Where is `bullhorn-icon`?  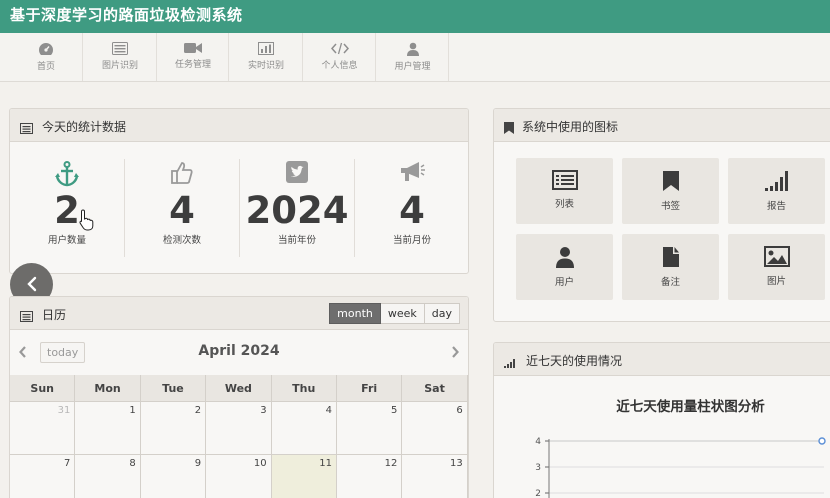
bullhorn-icon is located at coordinates (411, 175).